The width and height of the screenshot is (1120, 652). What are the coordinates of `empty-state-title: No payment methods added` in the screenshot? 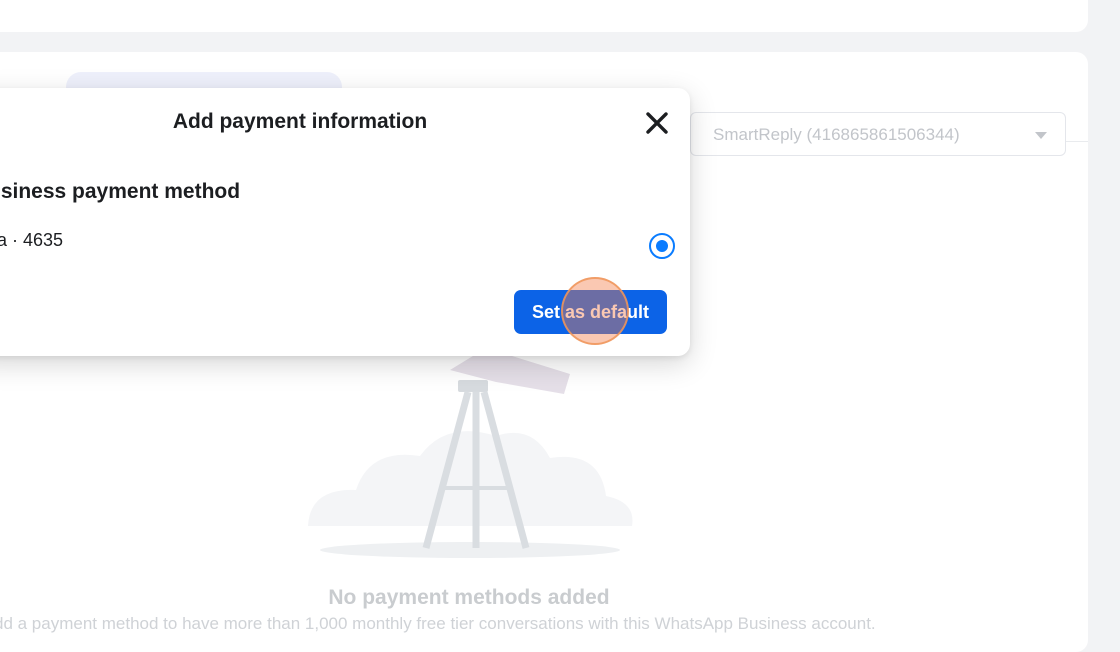 It's located at (469, 597).